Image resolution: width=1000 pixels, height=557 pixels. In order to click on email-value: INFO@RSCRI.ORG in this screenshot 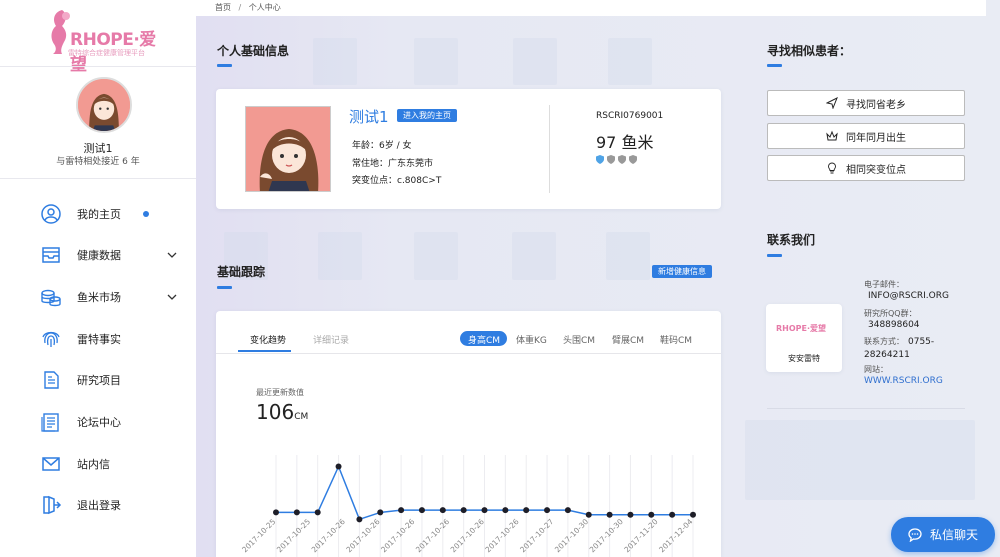, I will do `click(908, 296)`.